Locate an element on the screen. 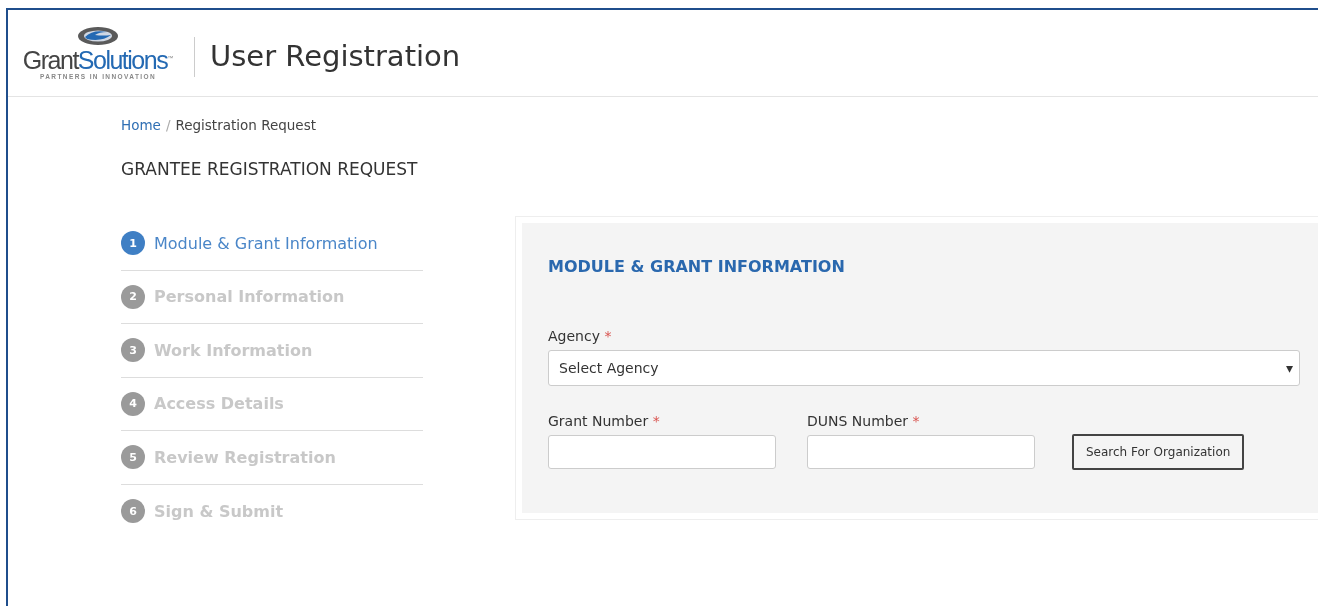 This screenshot has height=606, width=1318. step-number-icon: 6 is located at coordinates (133, 511).